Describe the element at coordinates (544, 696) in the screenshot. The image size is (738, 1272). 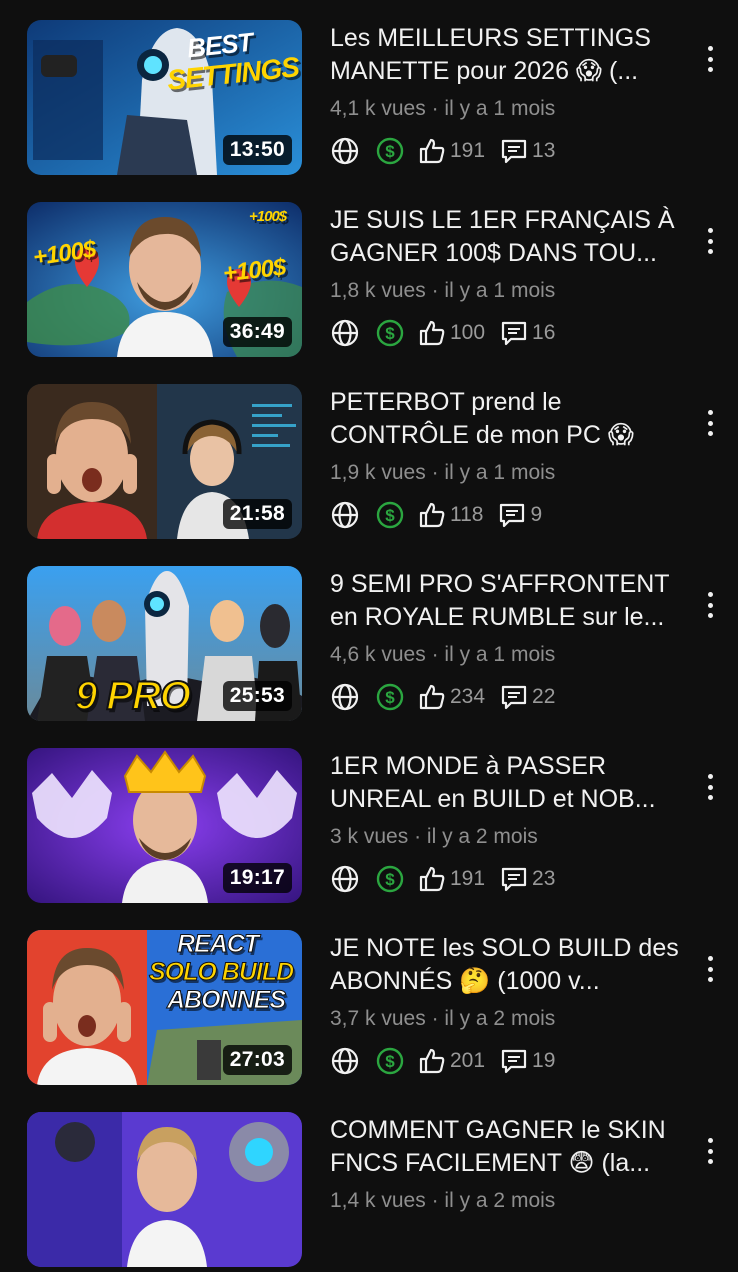
I see `comment-count: 22` at that location.